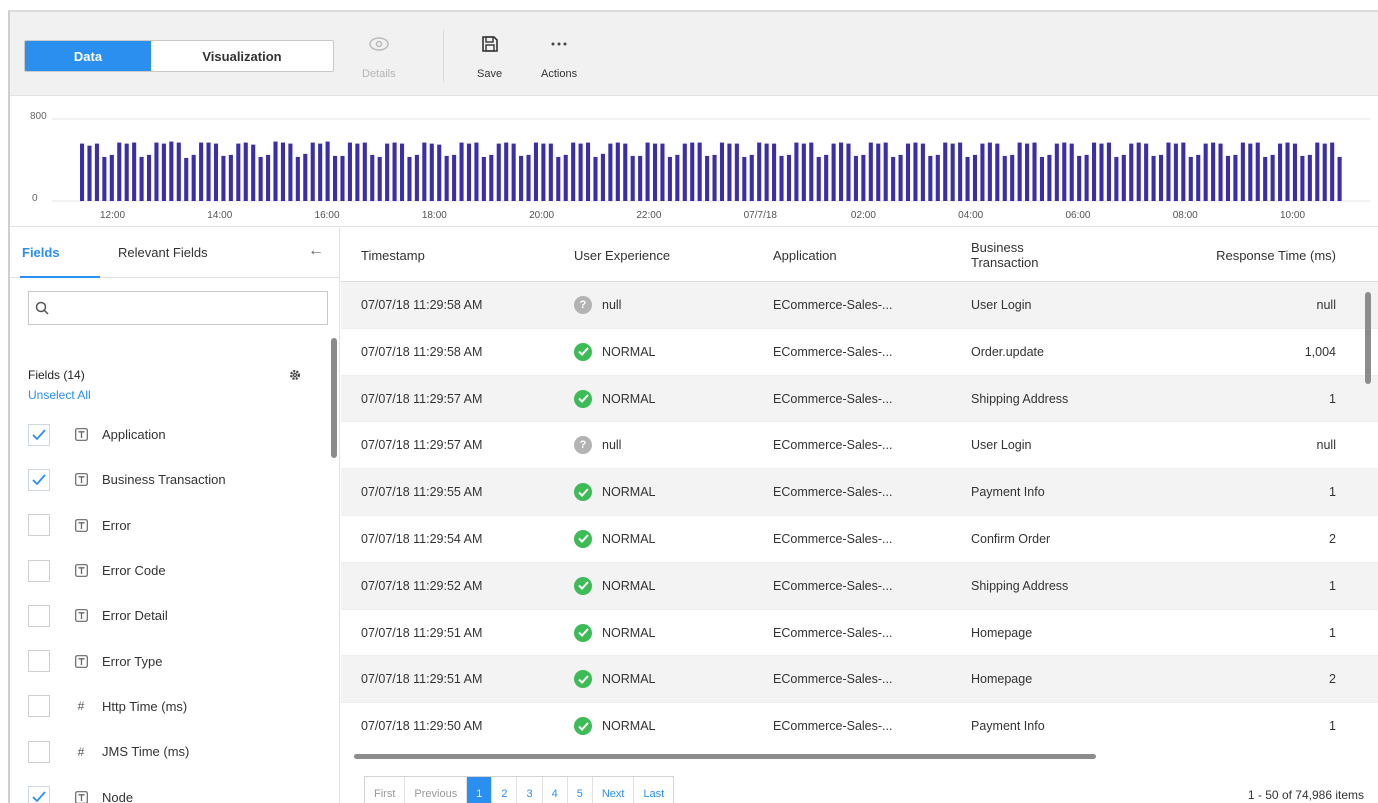 Image resolution: width=1378 pixels, height=803 pixels. Describe the element at coordinates (555, 790) in the screenshot. I see `page-4-button: 4` at that location.